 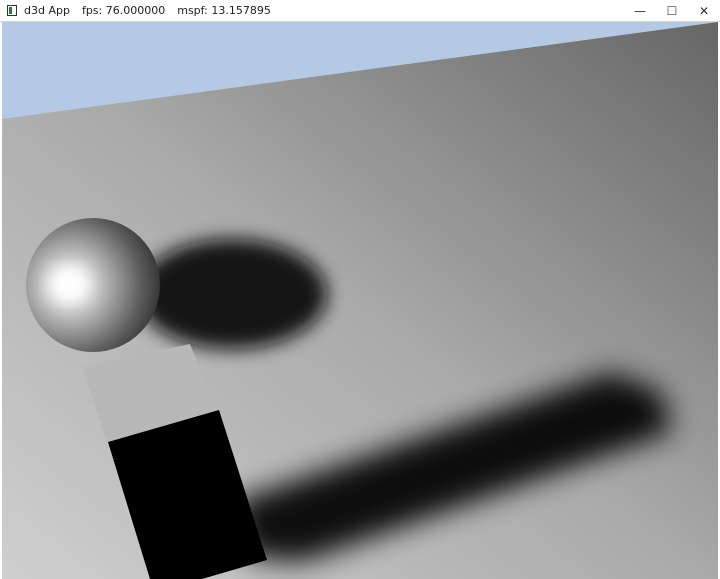 I want to click on minimize-button: —, so click(x=640, y=11).